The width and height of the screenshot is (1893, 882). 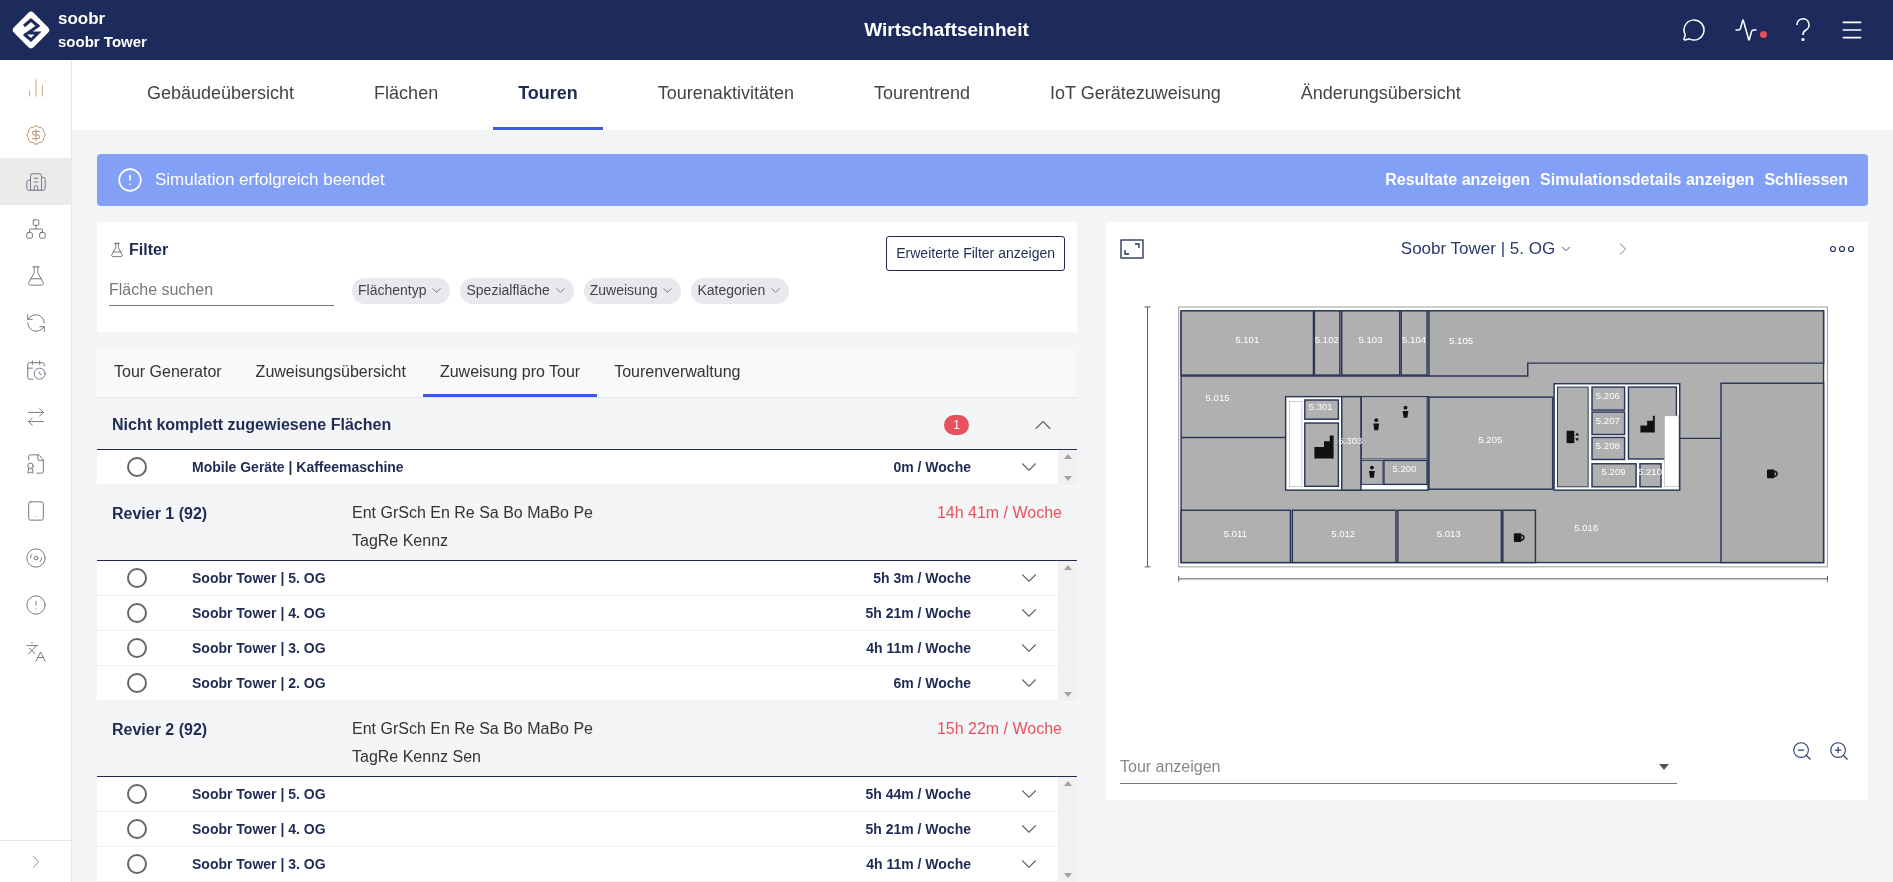 I want to click on room-label: 5.101, so click(x=1247, y=339).